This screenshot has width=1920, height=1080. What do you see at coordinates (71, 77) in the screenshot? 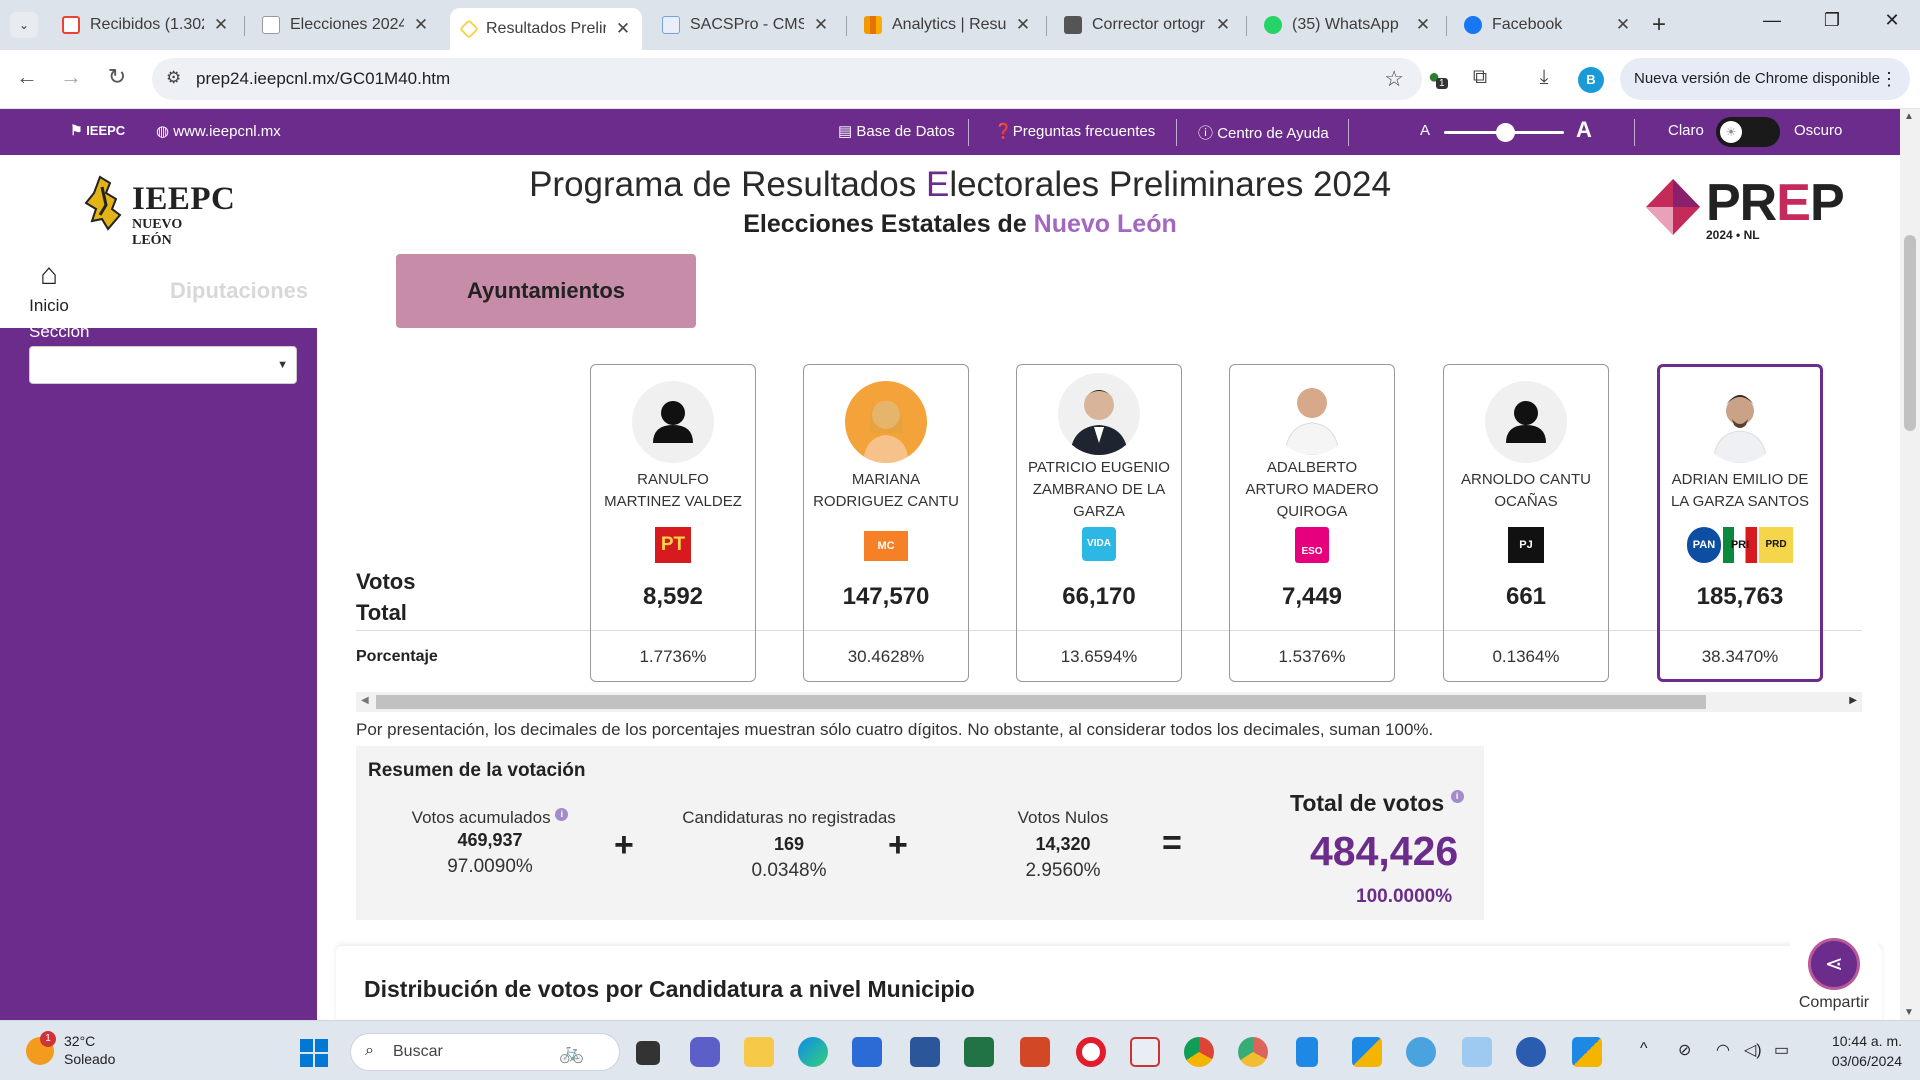
I see `forward-icon: →` at bounding box center [71, 77].